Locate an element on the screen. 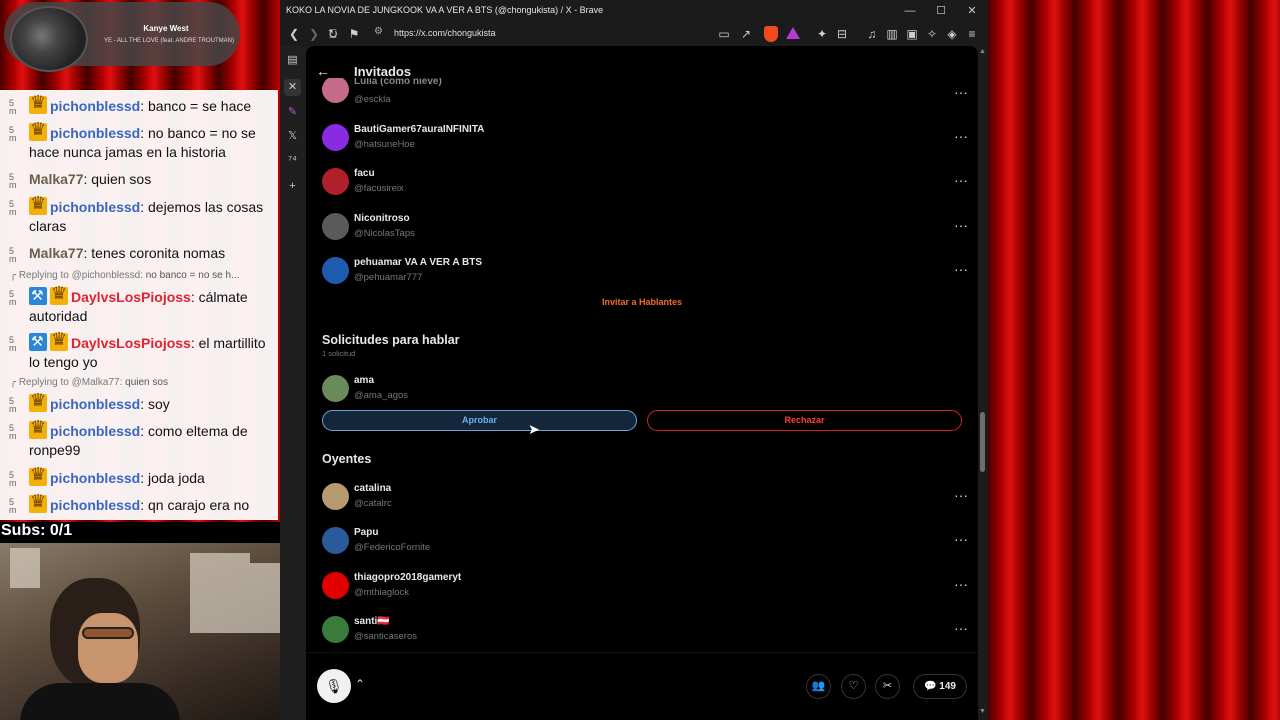 The height and width of the screenshot is (720, 1280). bookmark-page-icon: ⚑ is located at coordinates (354, 34).